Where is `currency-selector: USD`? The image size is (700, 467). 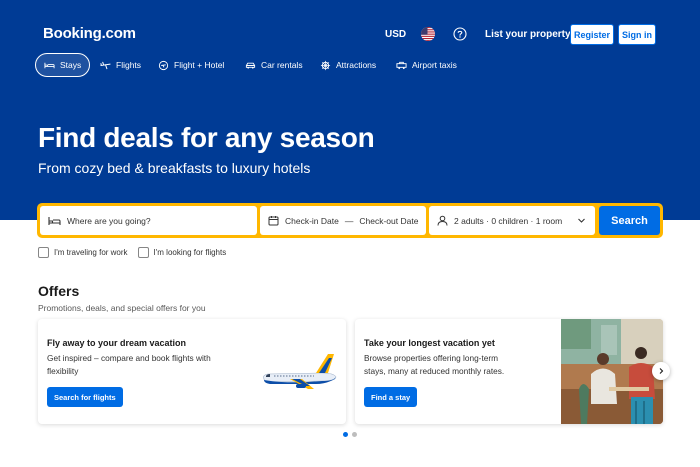
currency-selector: USD is located at coordinates (395, 34).